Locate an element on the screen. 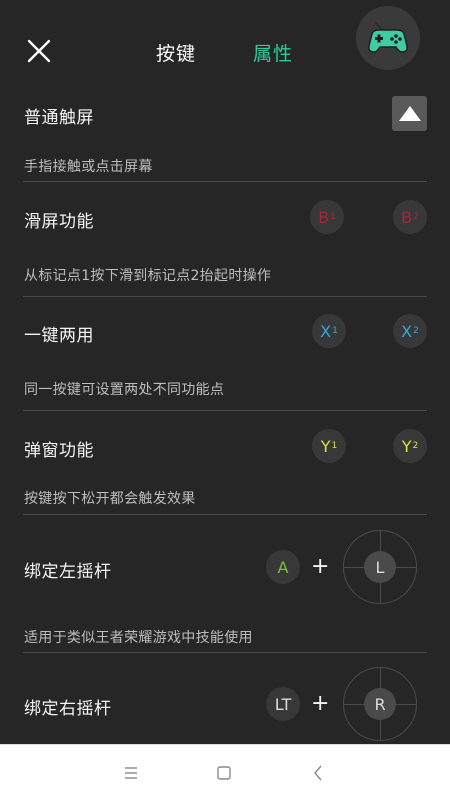 This screenshot has width=450, height=800. left-joystick: L is located at coordinates (380, 567).